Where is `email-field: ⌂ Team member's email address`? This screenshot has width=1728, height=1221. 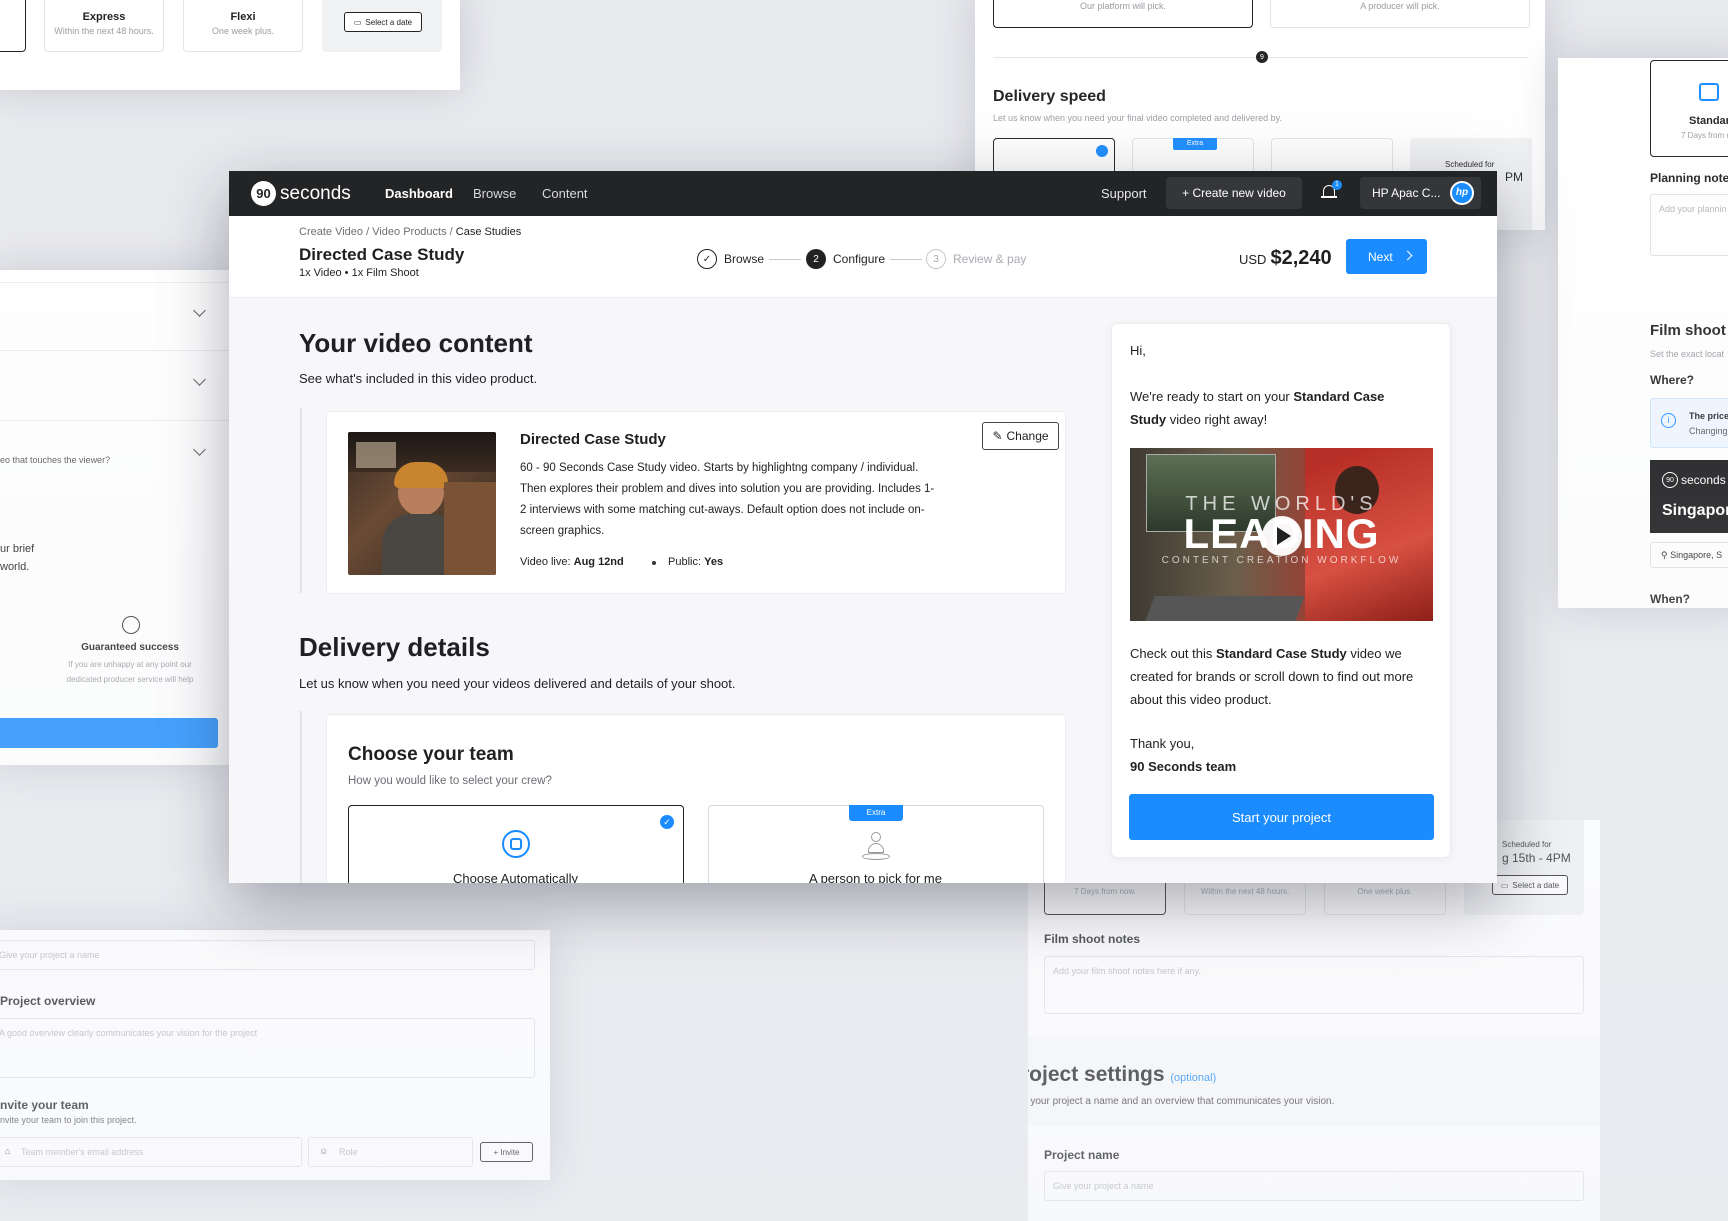
email-field: ⌂ Team member's email address is located at coordinates (151, 1152).